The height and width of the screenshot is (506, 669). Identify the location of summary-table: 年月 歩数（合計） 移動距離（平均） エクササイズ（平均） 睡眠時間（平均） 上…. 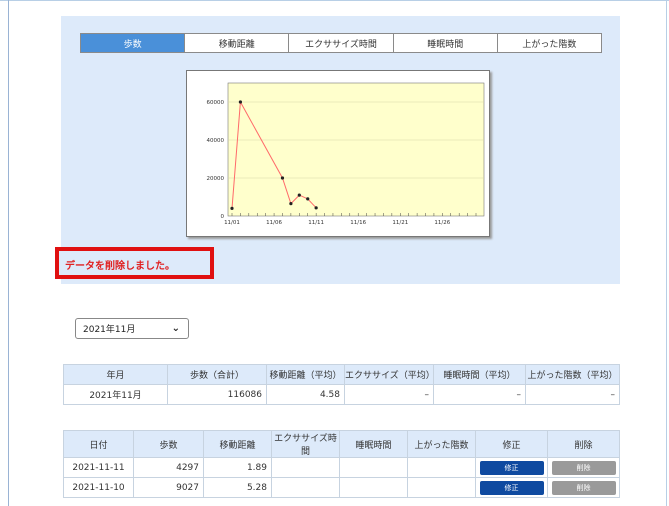
(341, 384).